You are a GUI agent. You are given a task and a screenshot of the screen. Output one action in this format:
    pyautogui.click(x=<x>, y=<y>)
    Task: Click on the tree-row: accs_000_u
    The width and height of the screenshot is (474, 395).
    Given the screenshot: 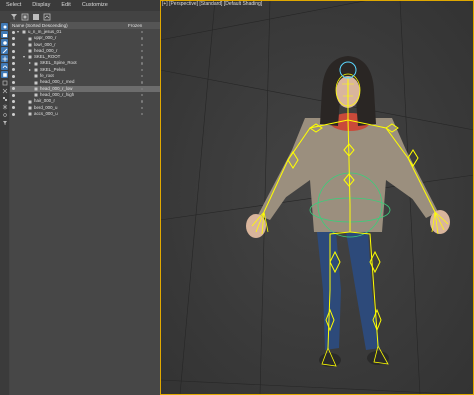 What is the action you would take?
    pyautogui.click(x=85, y=114)
    